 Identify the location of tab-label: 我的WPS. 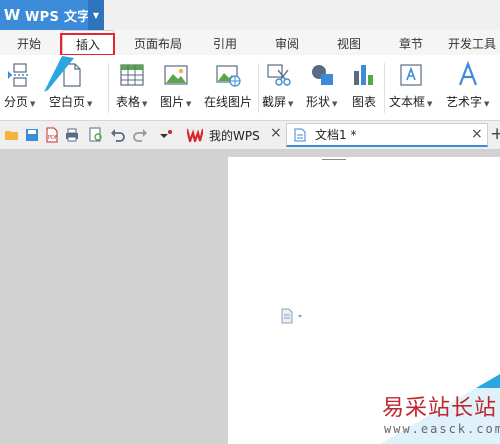
(234, 135).